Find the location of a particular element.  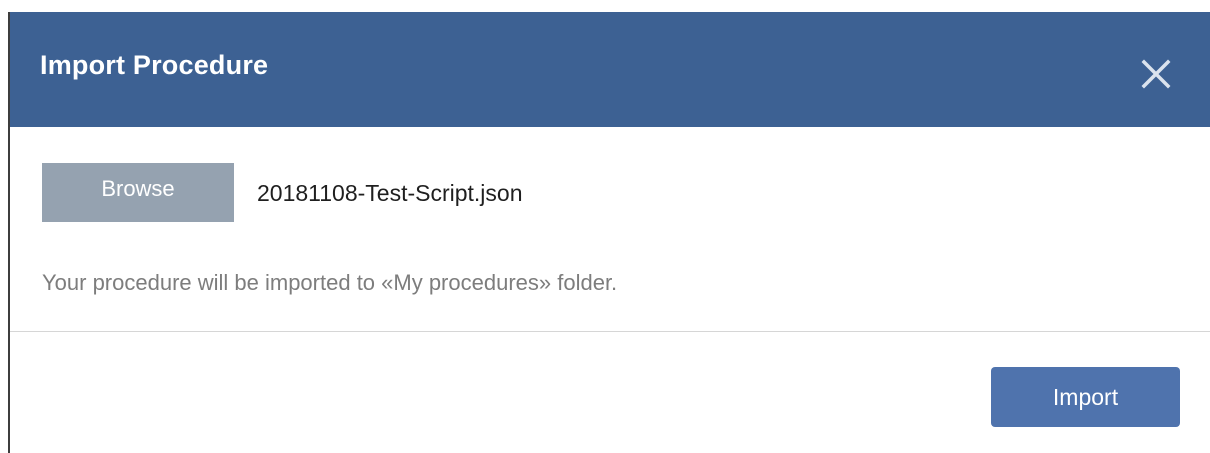

selected-file-name: 20181108-Test-Script.json is located at coordinates (390, 193).